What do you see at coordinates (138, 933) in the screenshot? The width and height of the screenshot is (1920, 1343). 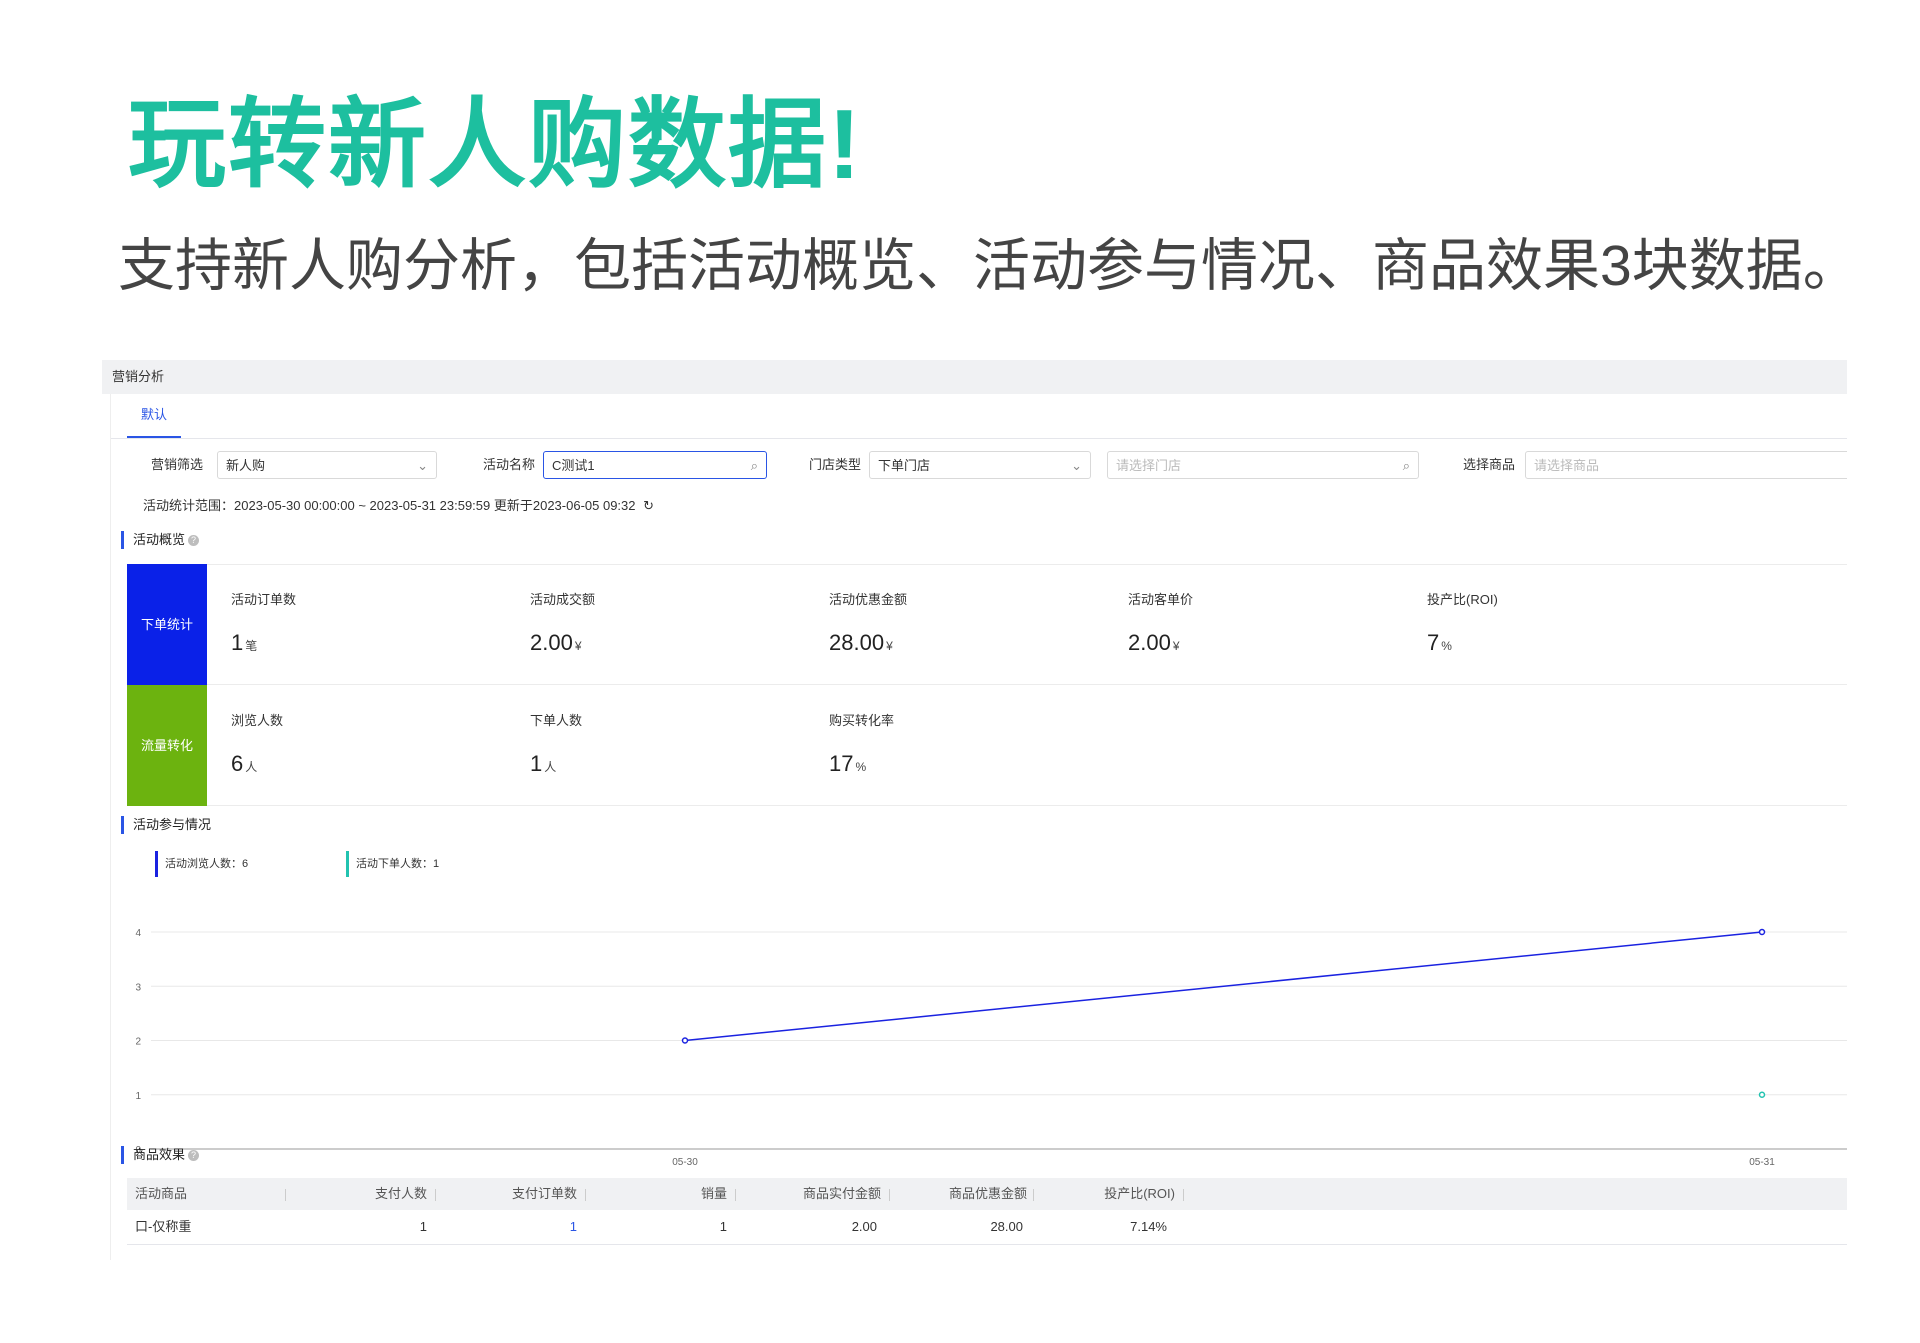 I see `y-tick-label: 4` at bounding box center [138, 933].